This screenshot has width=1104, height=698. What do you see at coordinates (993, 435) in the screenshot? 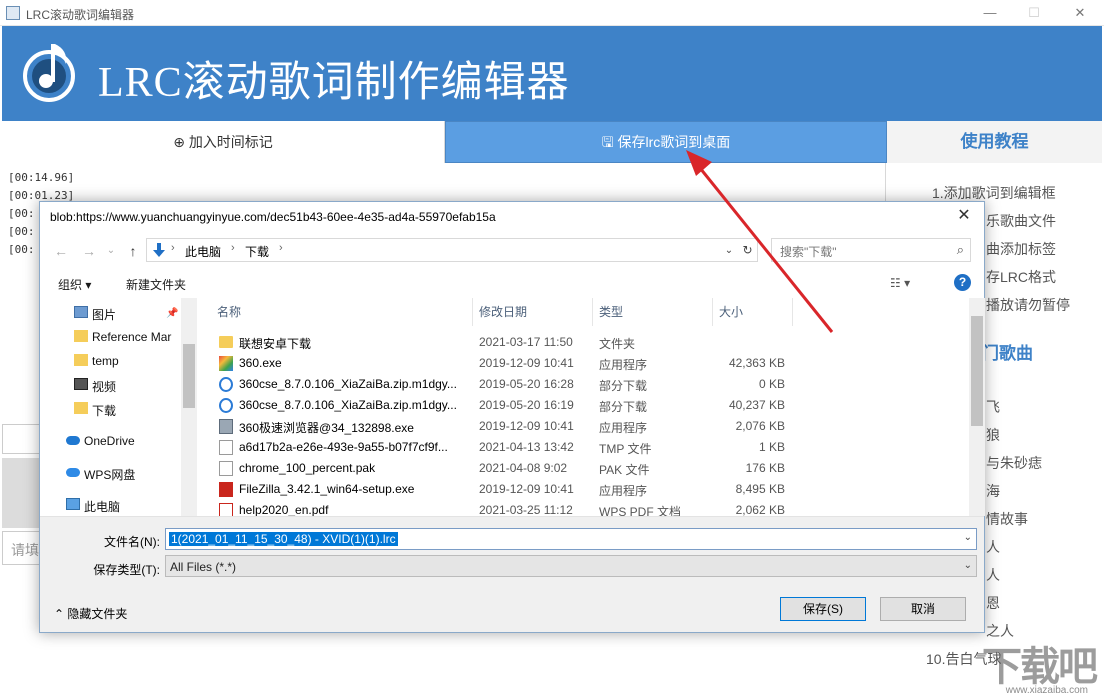
I see `hot-song-item: 狼` at bounding box center [993, 435].